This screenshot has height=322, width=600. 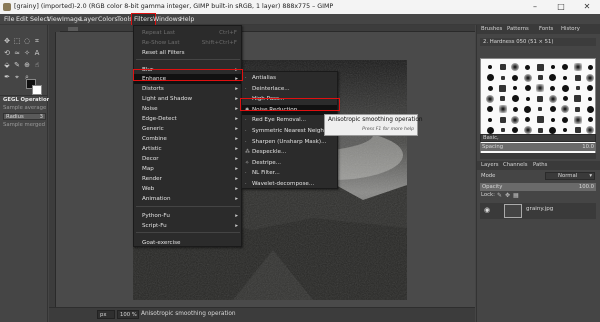 What do you see at coordinates (187, 119) in the screenshot?
I see `filters-item-edge-detect: Edge-Detect ▸` at bounding box center [187, 119].